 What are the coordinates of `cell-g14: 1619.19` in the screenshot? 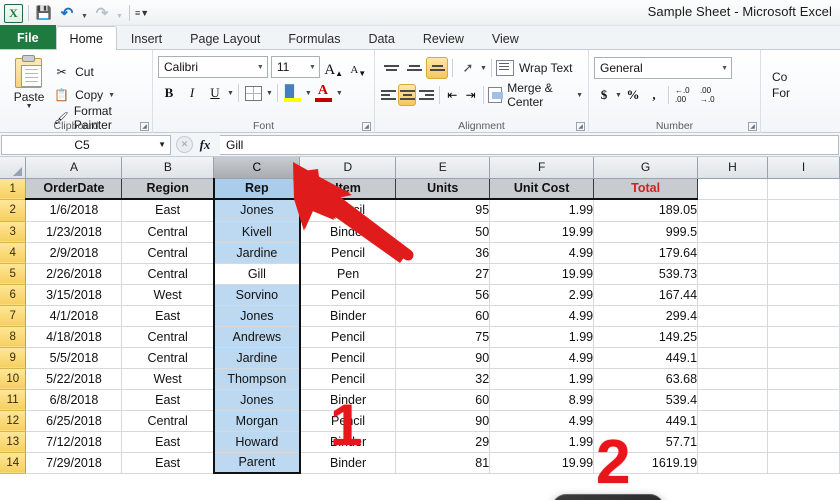 It's located at (646, 463).